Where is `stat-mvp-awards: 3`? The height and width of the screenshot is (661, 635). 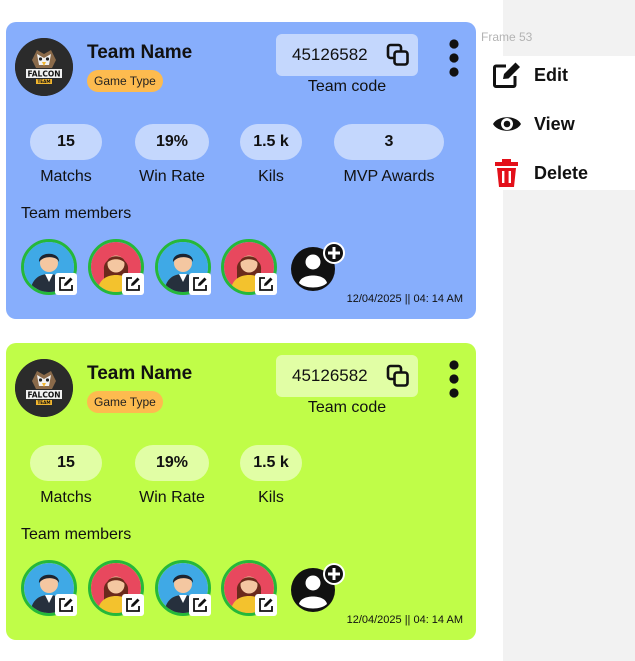 stat-mvp-awards: 3 is located at coordinates (389, 142).